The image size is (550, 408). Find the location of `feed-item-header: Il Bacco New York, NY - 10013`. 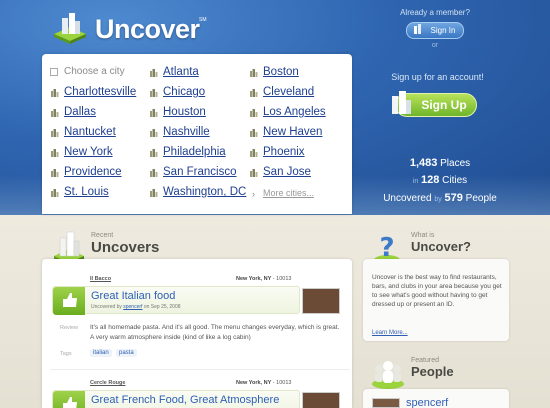

feed-item-header: Il Bacco New York, NY - 10013 is located at coordinates (215, 279).